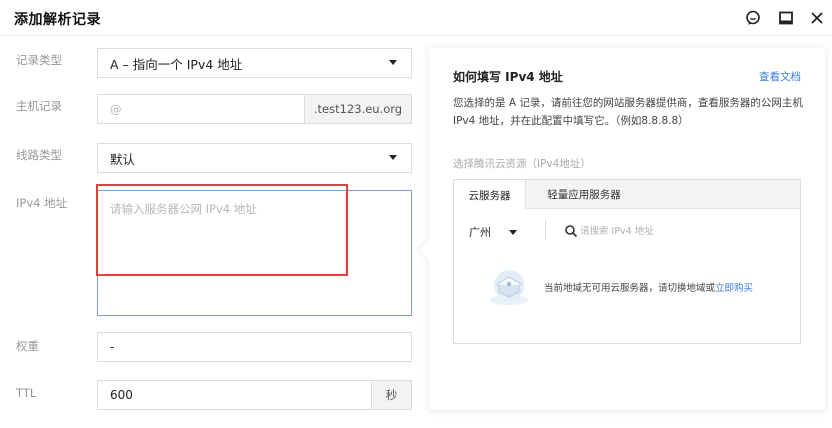 The height and width of the screenshot is (428, 832). I want to click on ipv4-textarea, so click(254, 253).